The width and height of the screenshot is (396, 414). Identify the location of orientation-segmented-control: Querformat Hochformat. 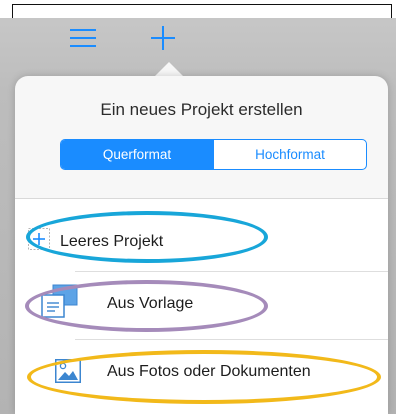
(213, 154).